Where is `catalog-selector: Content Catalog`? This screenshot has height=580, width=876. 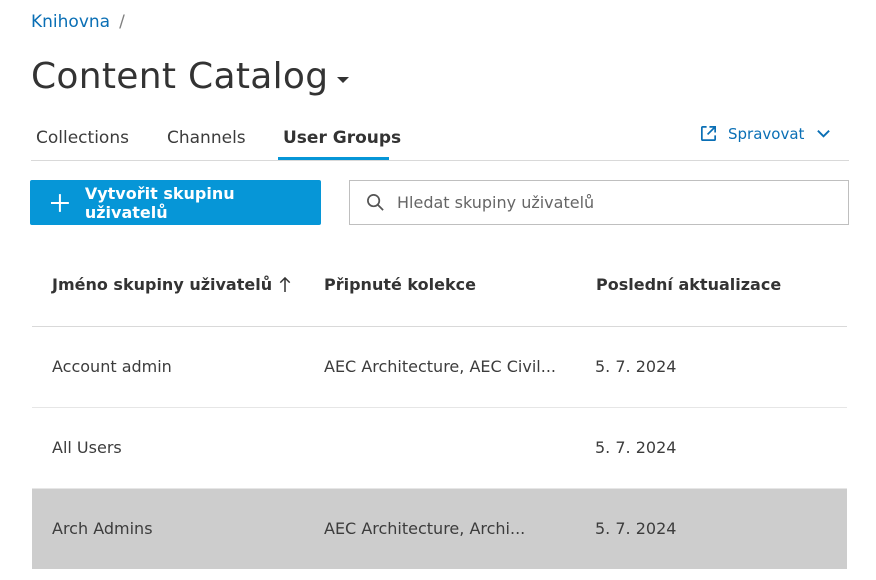 catalog-selector: Content Catalog is located at coordinates (190, 76).